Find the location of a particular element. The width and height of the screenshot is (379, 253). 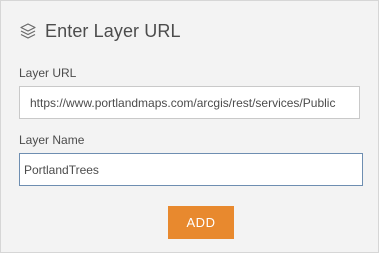

panel-header: Enter Layer URL is located at coordinates (100, 31).